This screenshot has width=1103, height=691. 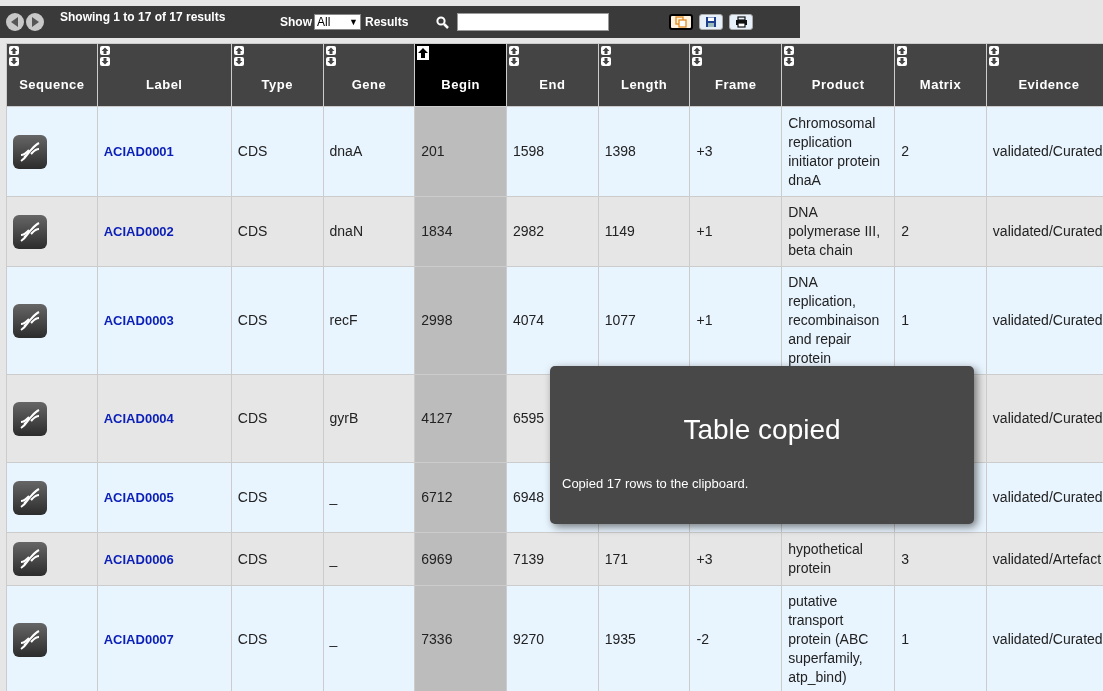 I want to click on search-icon, so click(x=443, y=22).